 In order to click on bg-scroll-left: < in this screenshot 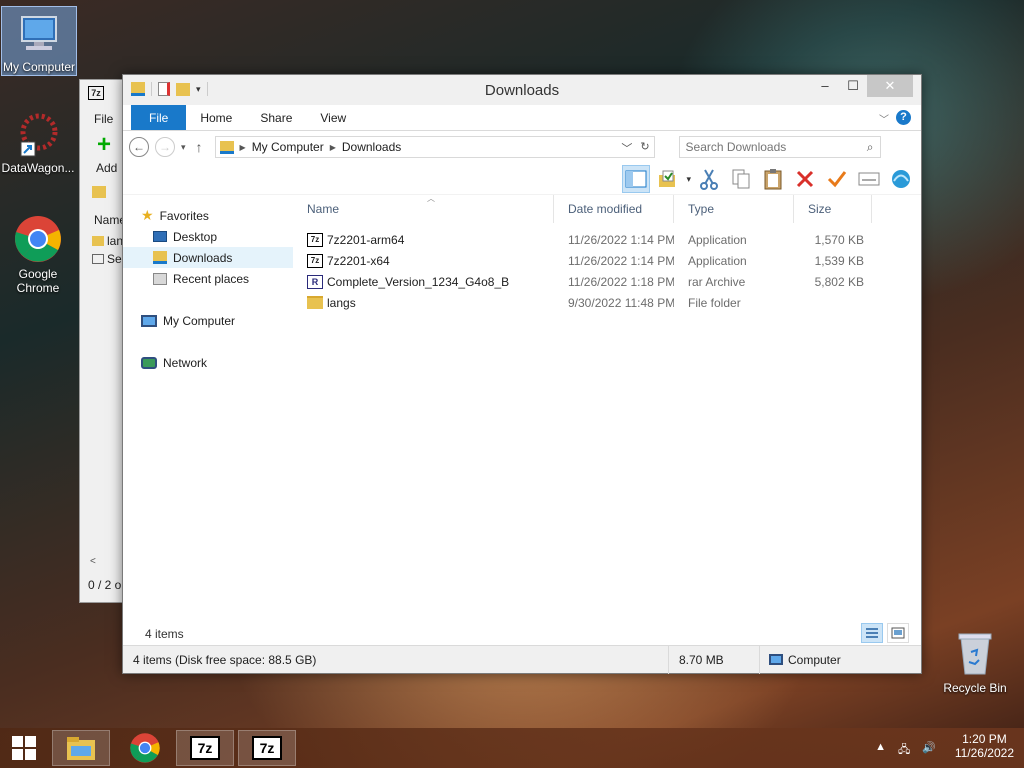, I will do `click(93, 561)`.